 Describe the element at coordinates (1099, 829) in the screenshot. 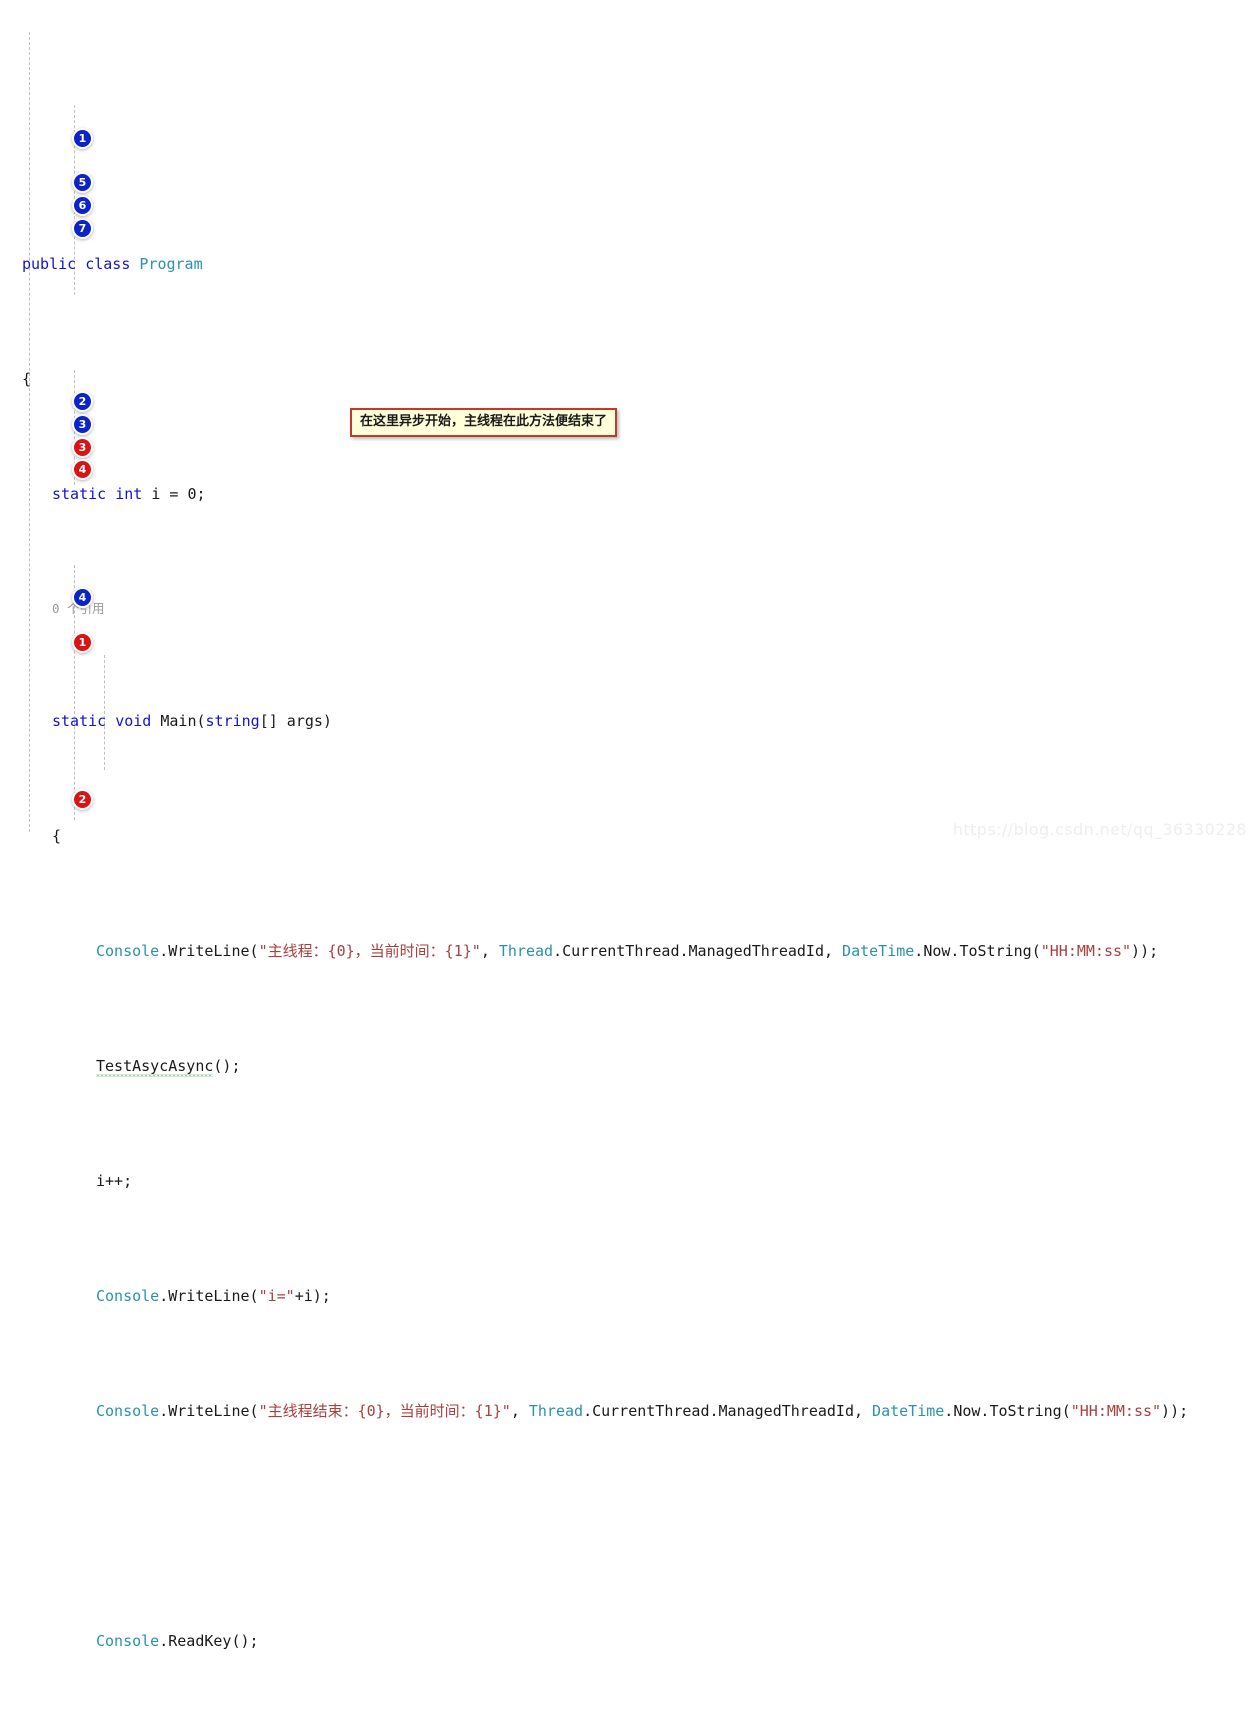

I see `watermark: https://blog.csdn.net/qq_36330228` at that location.